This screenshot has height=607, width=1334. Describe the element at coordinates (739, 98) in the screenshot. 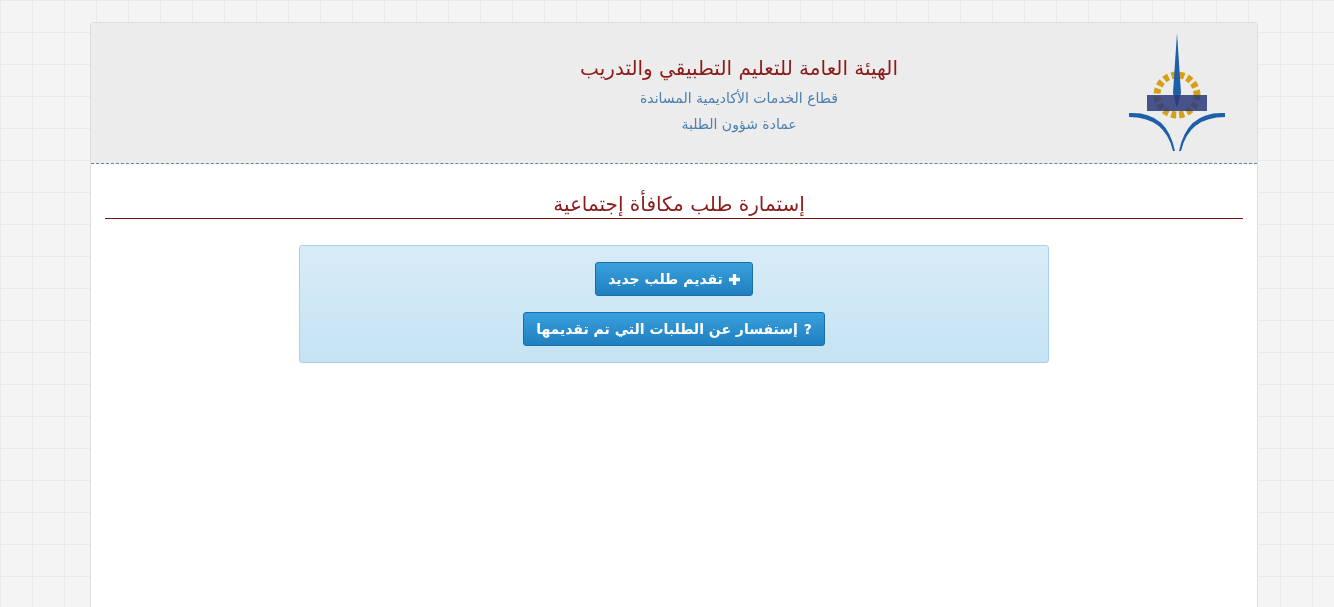

I see `sector-subtitle: قطاع الخدمات الأكاديمية المساندة` at that location.